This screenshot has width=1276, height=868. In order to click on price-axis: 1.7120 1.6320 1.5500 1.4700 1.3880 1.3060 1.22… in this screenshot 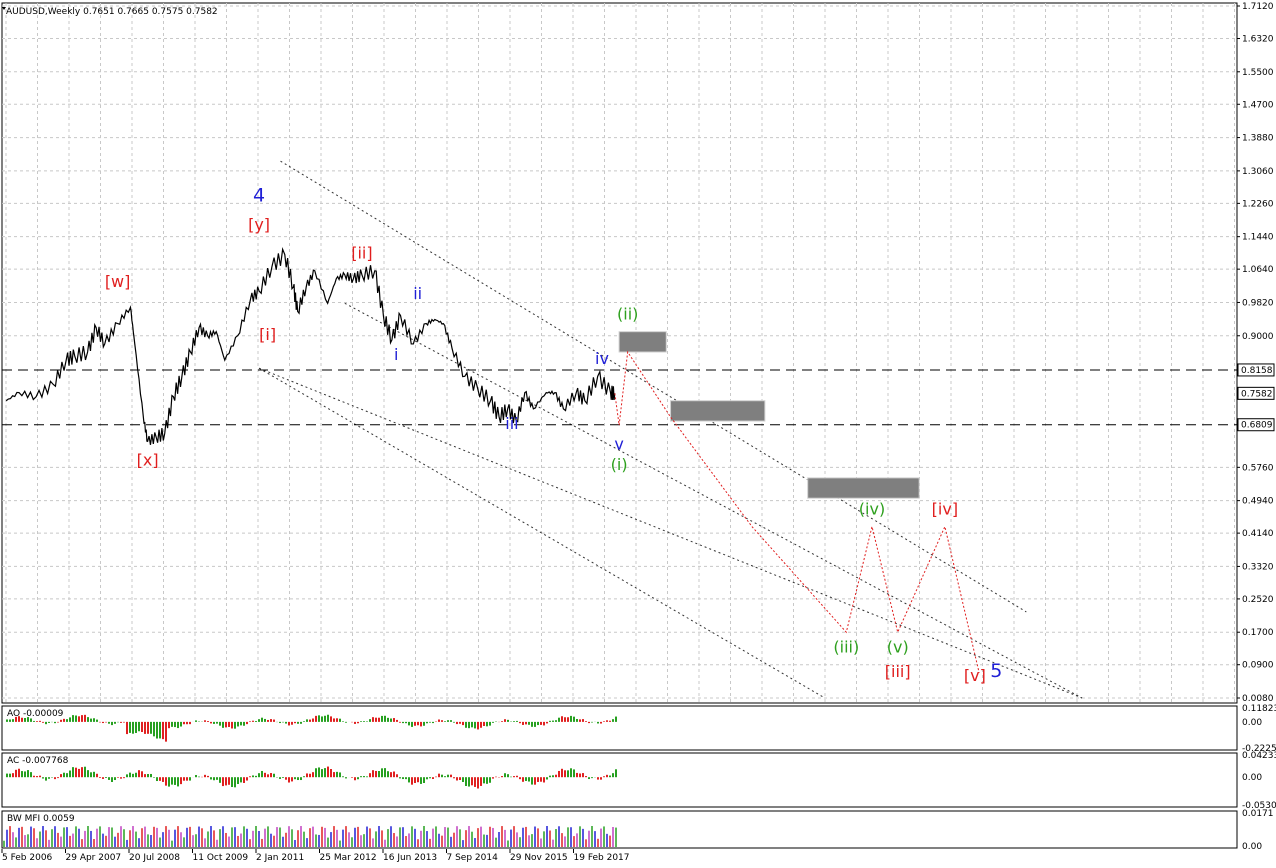, I will do `click(1256, 353)`.